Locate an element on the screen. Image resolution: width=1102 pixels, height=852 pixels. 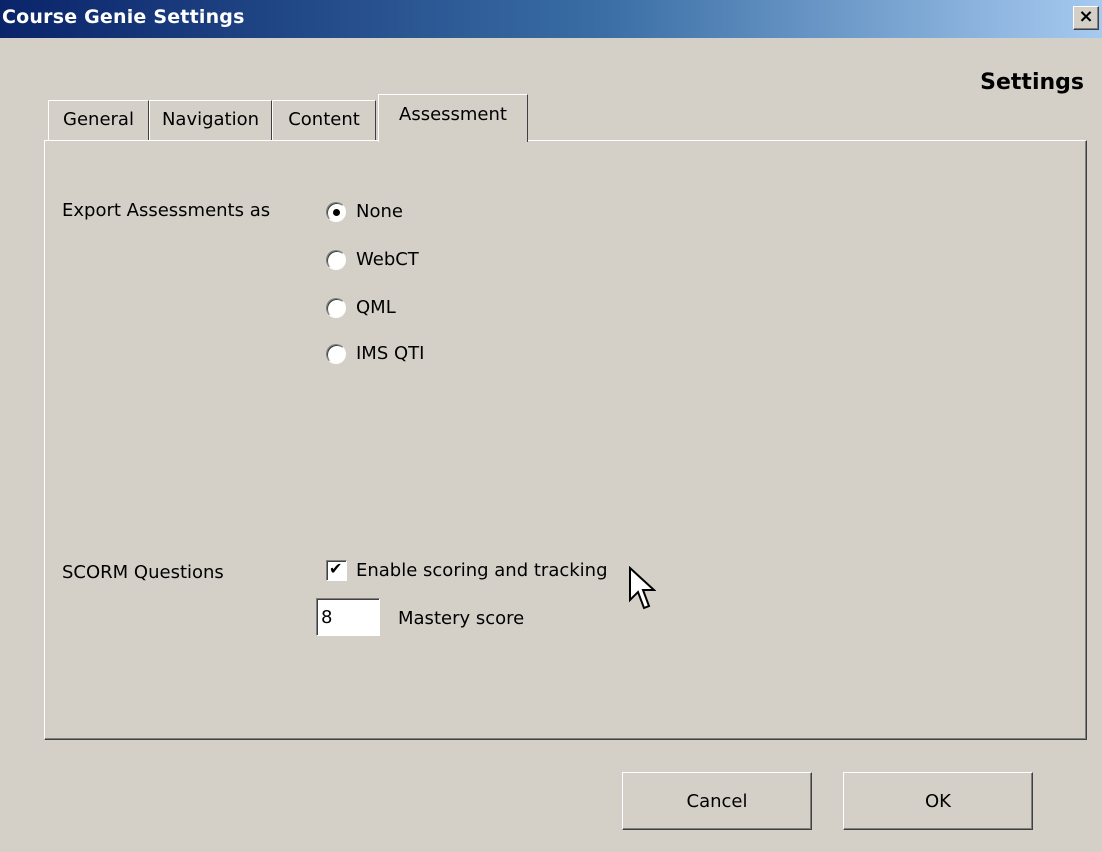
ok-button: OK is located at coordinates (938, 801).